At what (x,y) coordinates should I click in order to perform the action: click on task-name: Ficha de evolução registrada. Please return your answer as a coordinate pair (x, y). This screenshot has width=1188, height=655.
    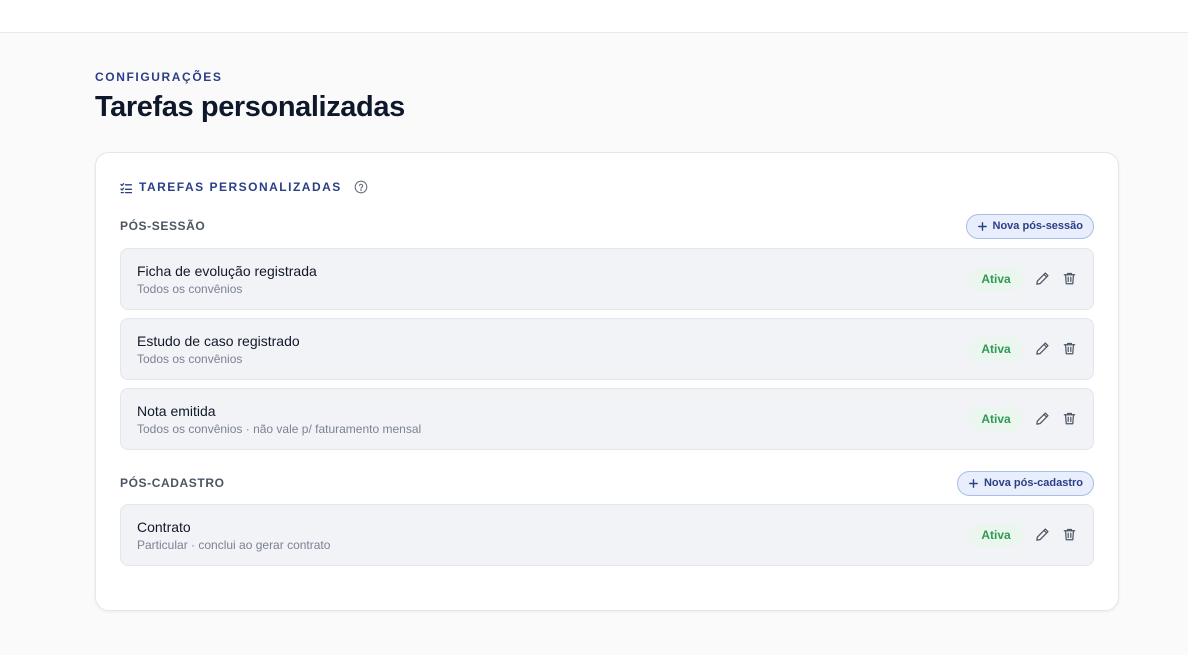
    Looking at the image, I should click on (227, 271).